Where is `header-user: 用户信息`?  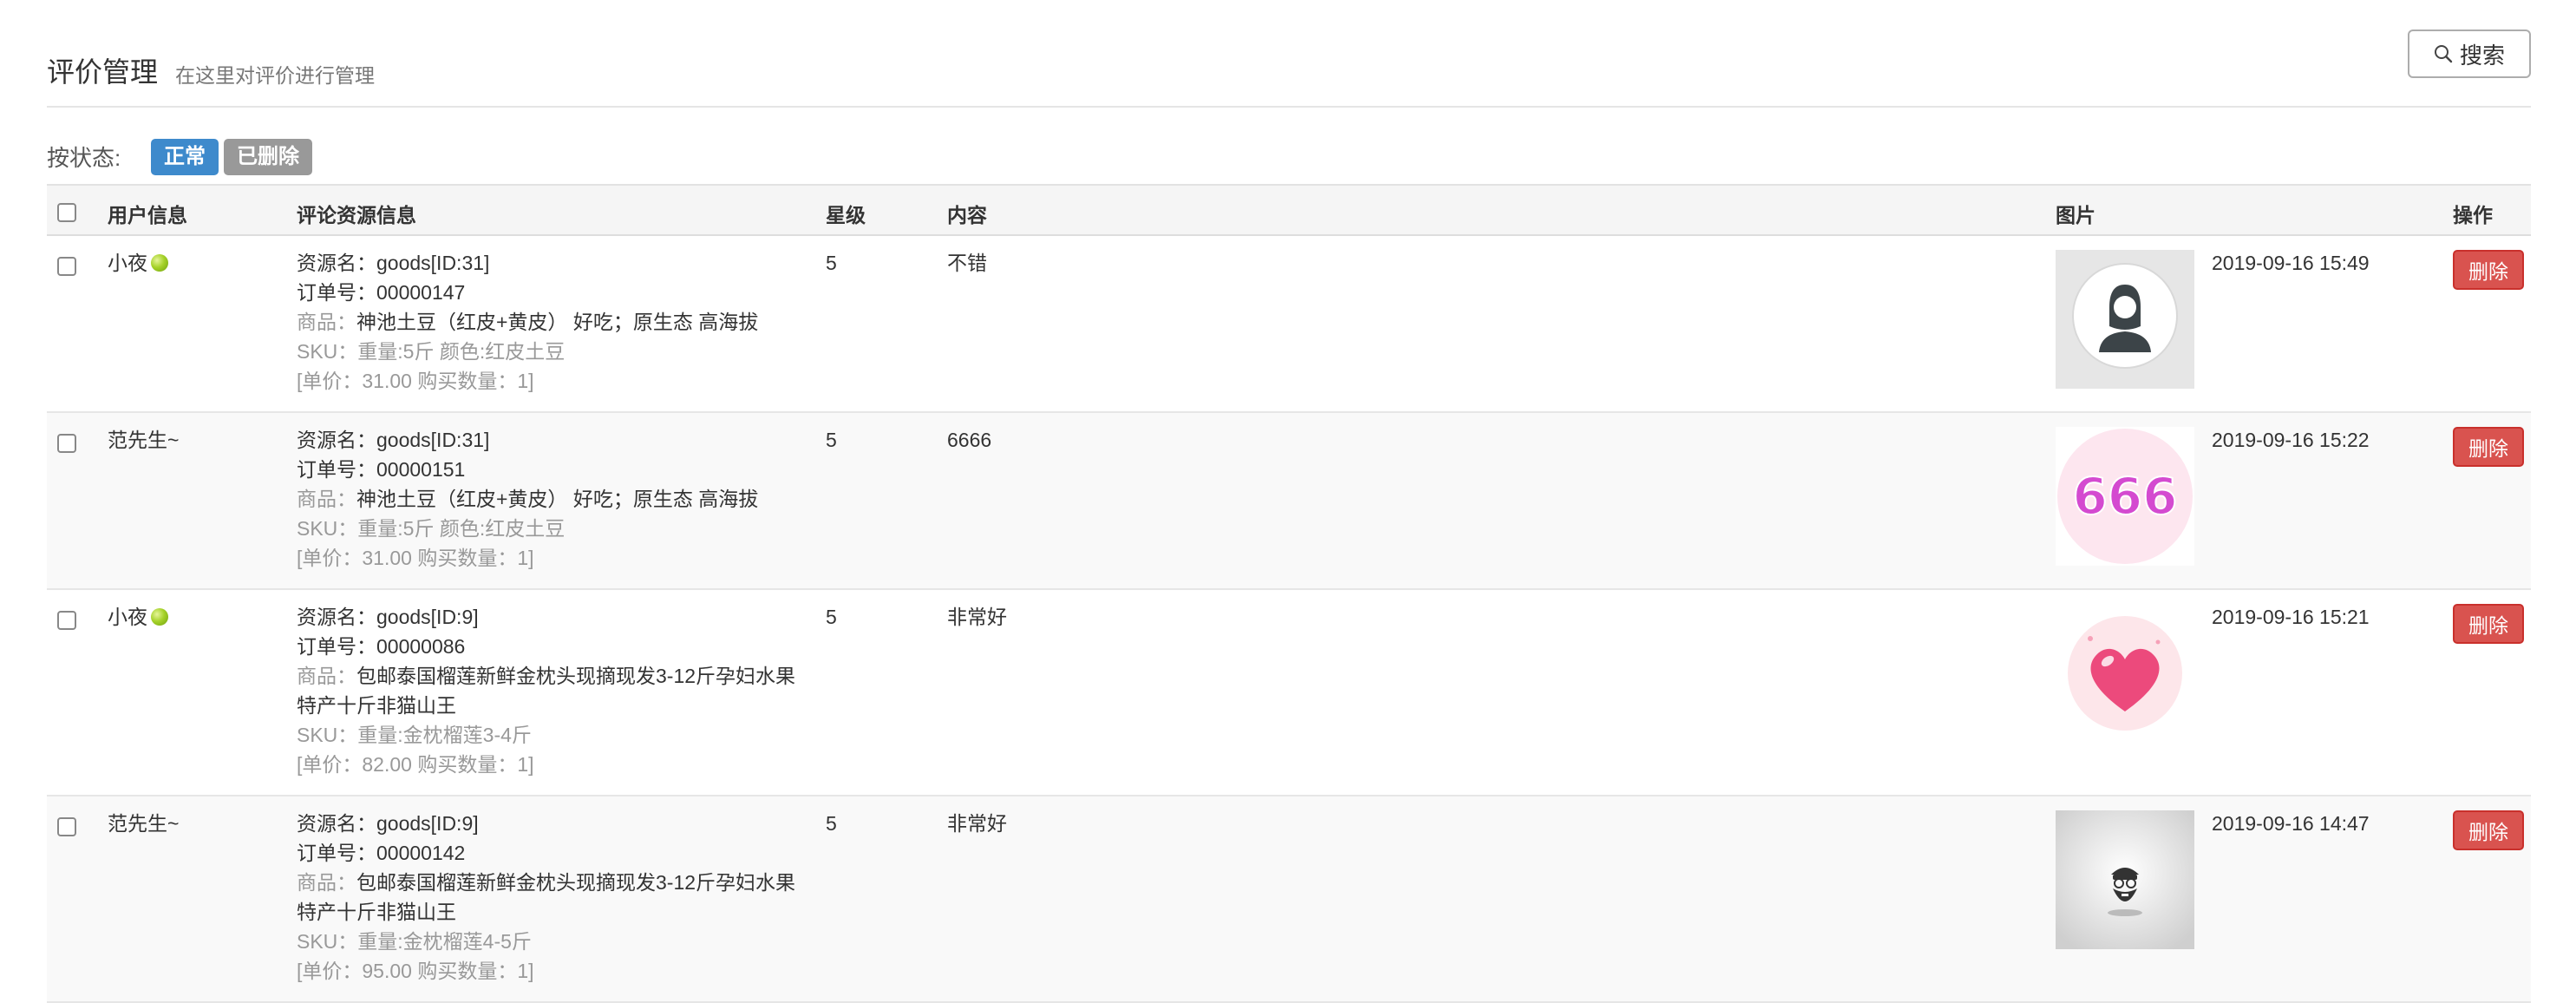
header-user: 用户信息 is located at coordinates (147, 215).